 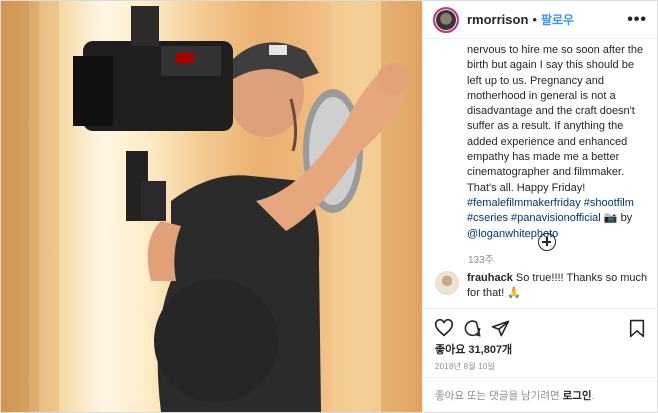 What do you see at coordinates (446, 19) in the screenshot?
I see `profile-avatar` at bounding box center [446, 19].